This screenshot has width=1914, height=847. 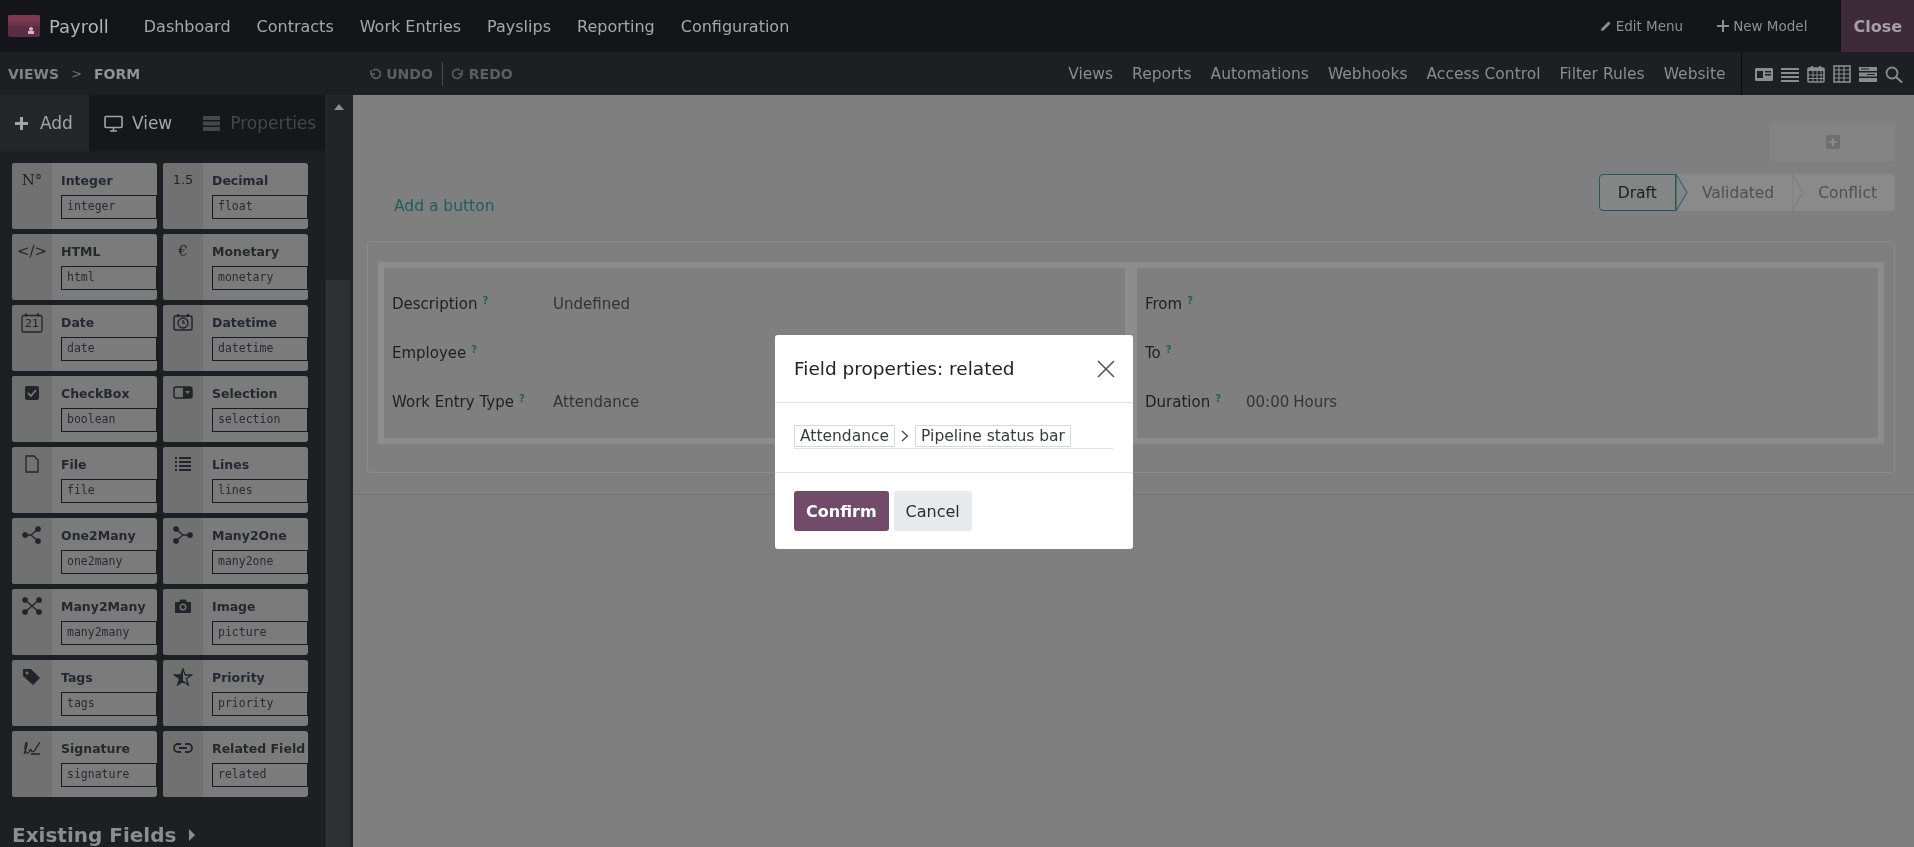 I want to click on existing-fields-toggle: Existing Fields, so click(x=168, y=835).